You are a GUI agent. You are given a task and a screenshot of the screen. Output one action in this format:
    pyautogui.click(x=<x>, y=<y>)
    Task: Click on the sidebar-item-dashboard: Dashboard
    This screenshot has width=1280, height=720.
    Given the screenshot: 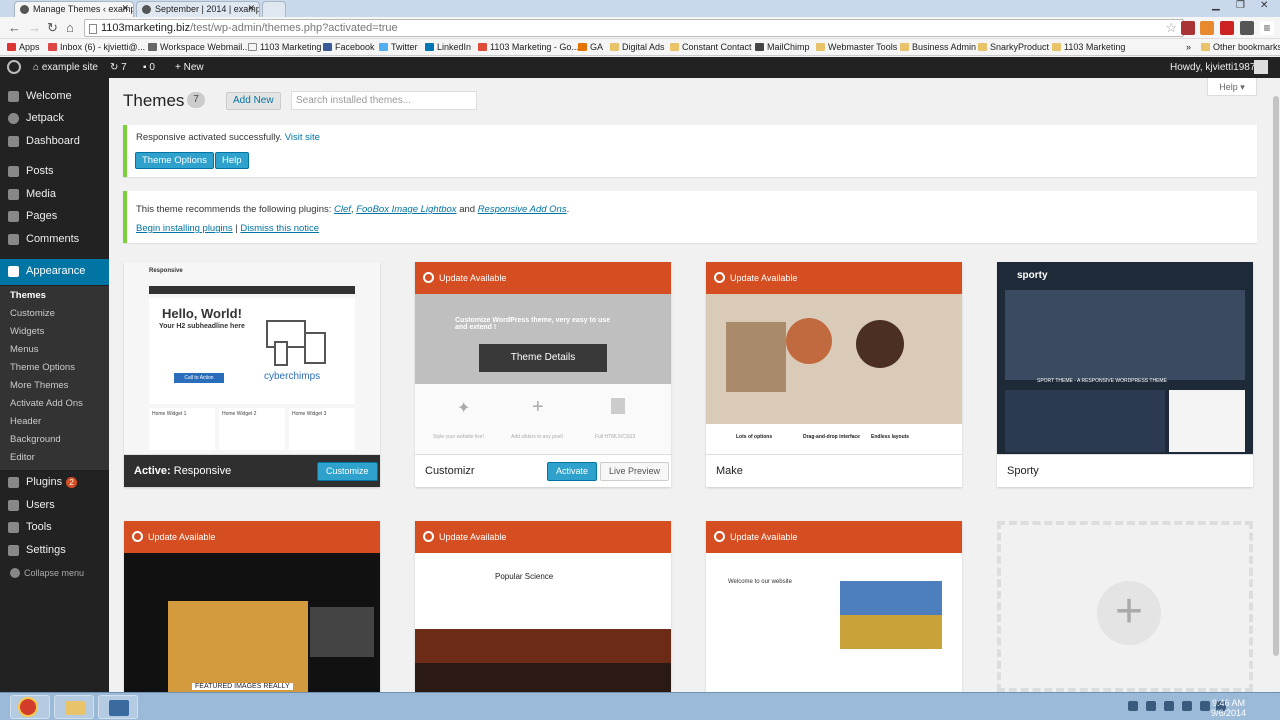 What is the action you would take?
    pyautogui.click(x=54, y=142)
    